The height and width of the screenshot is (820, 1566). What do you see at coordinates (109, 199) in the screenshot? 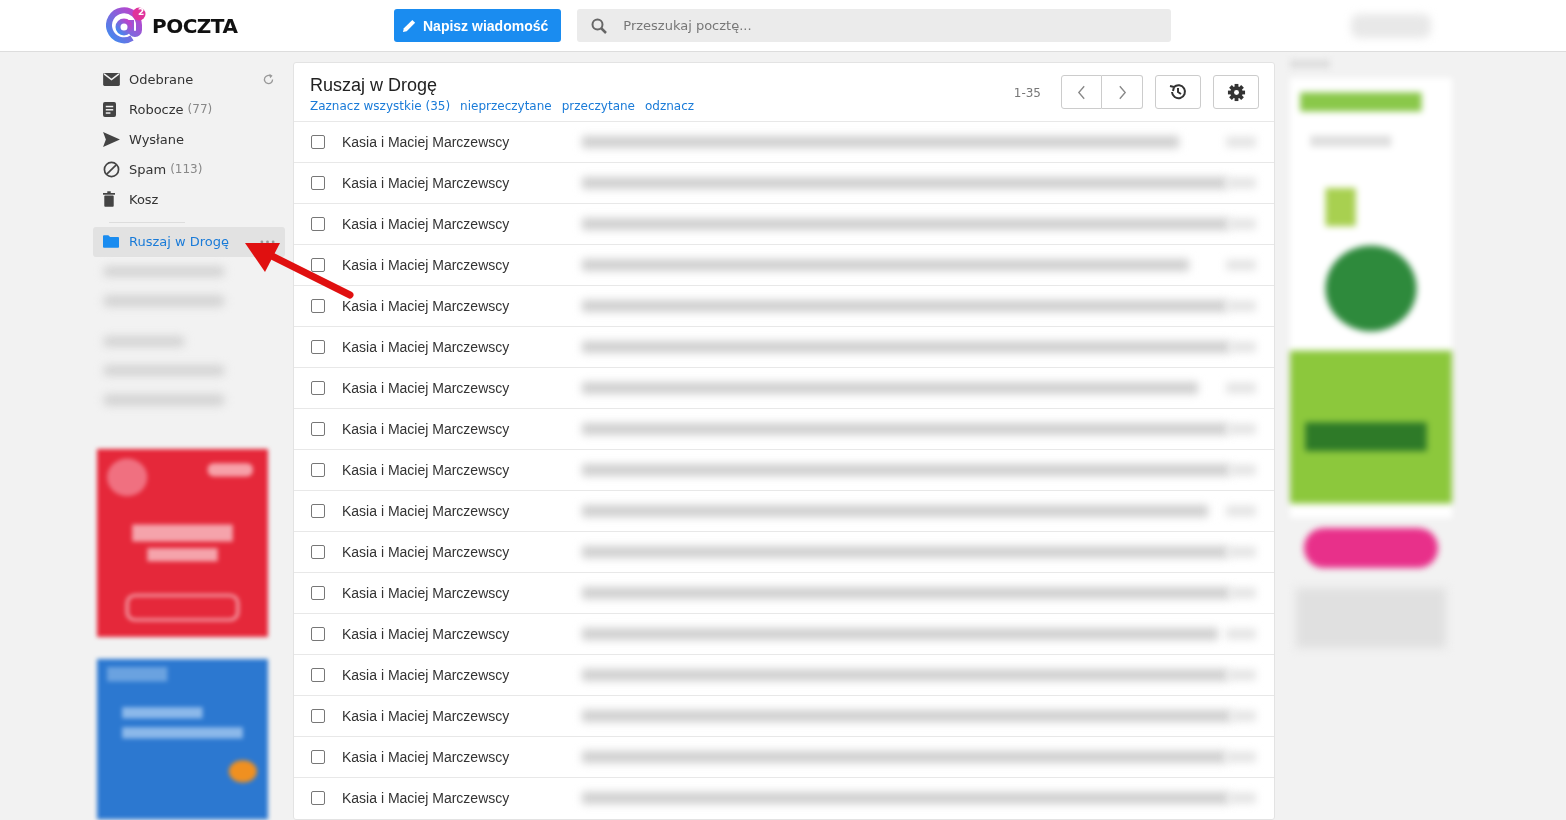
I see `trash-icon` at bounding box center [109, 199].